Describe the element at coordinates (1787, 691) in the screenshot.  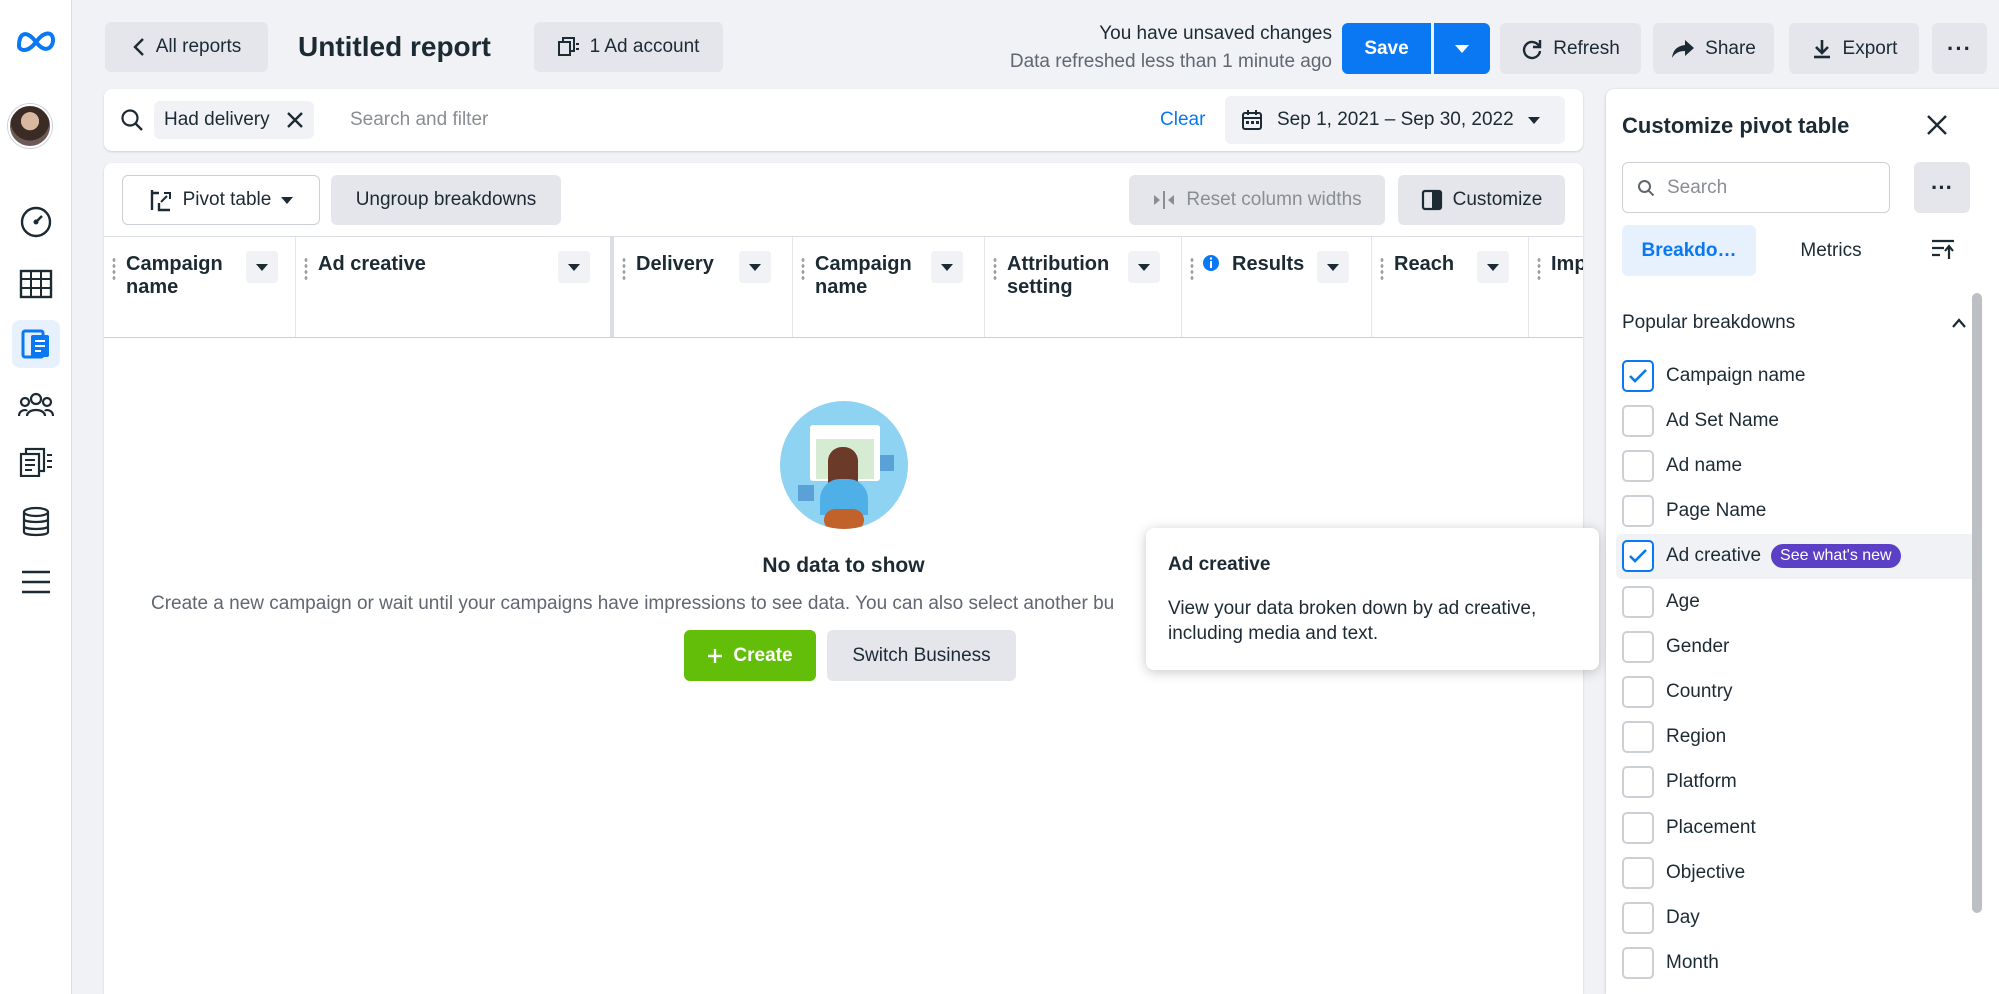
I see `breakdown-option: Country` at that location.